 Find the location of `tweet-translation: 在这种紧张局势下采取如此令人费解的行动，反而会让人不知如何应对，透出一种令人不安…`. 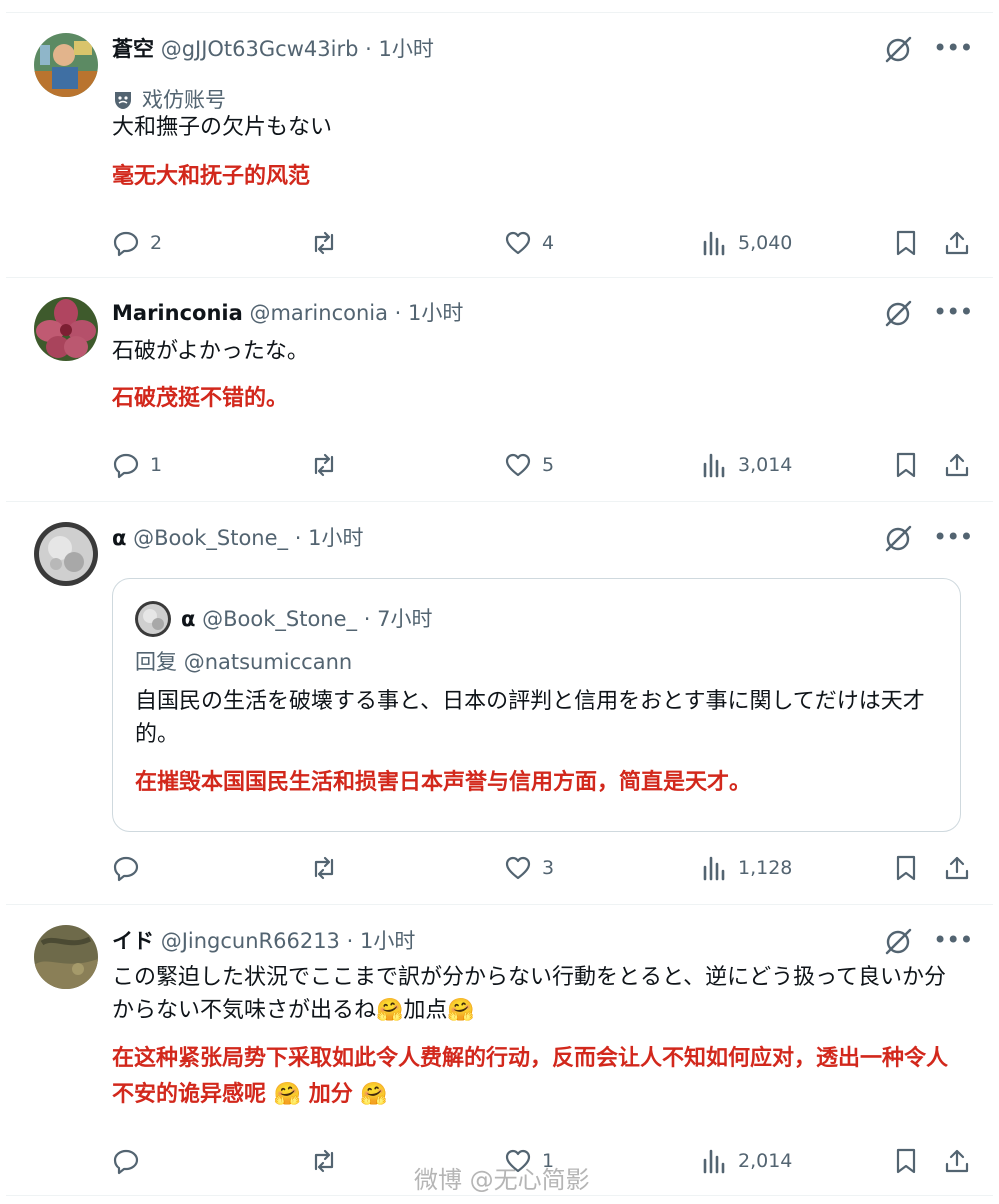

tweet-translation: 在这种紧张局势下采取如此令人费解的行动，反而会让人不知如何应对，透出一种令人不安… is located at coordinates (530, 1076).